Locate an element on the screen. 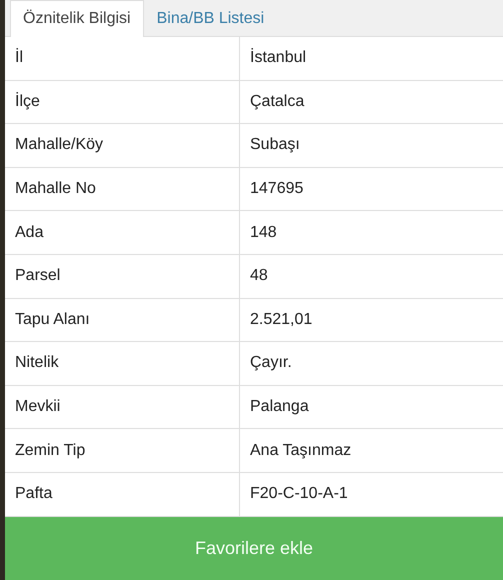  table-cell-text: F20-C-10-A-1 is located at coordinates (299, 494).